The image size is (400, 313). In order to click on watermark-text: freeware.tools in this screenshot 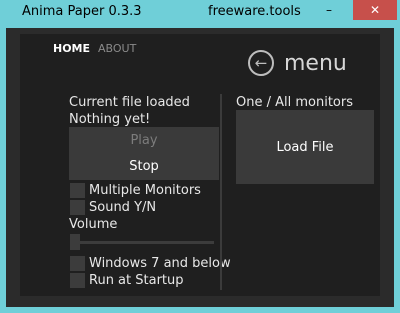, I will do `click(254, 11)`.